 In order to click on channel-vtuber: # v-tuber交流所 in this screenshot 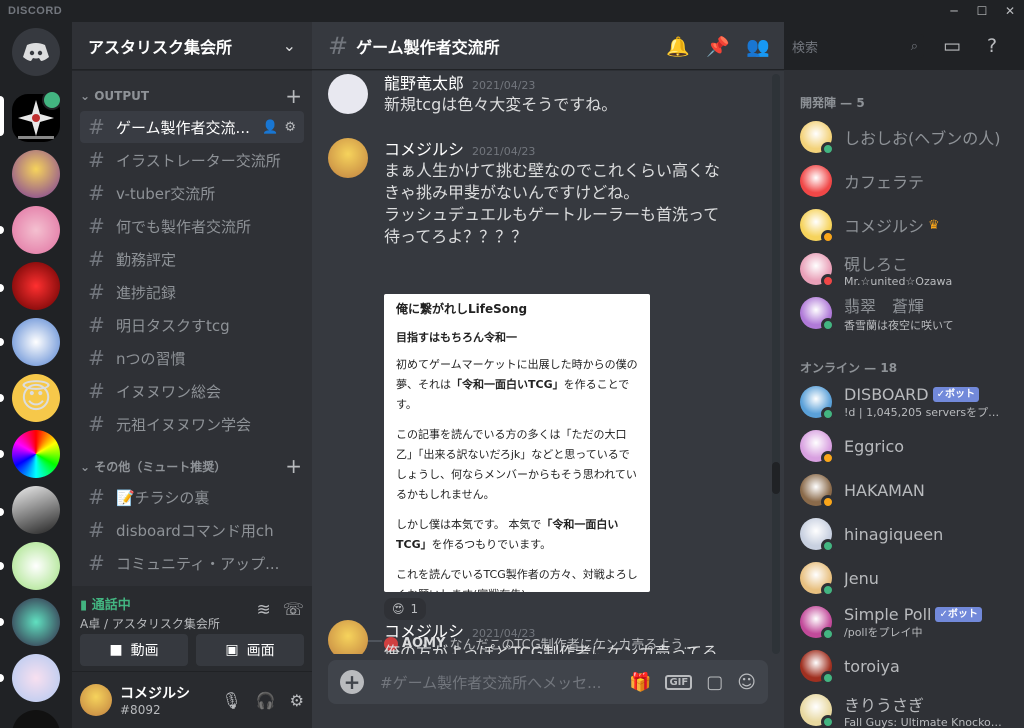, I will do `click(192, 193)`.